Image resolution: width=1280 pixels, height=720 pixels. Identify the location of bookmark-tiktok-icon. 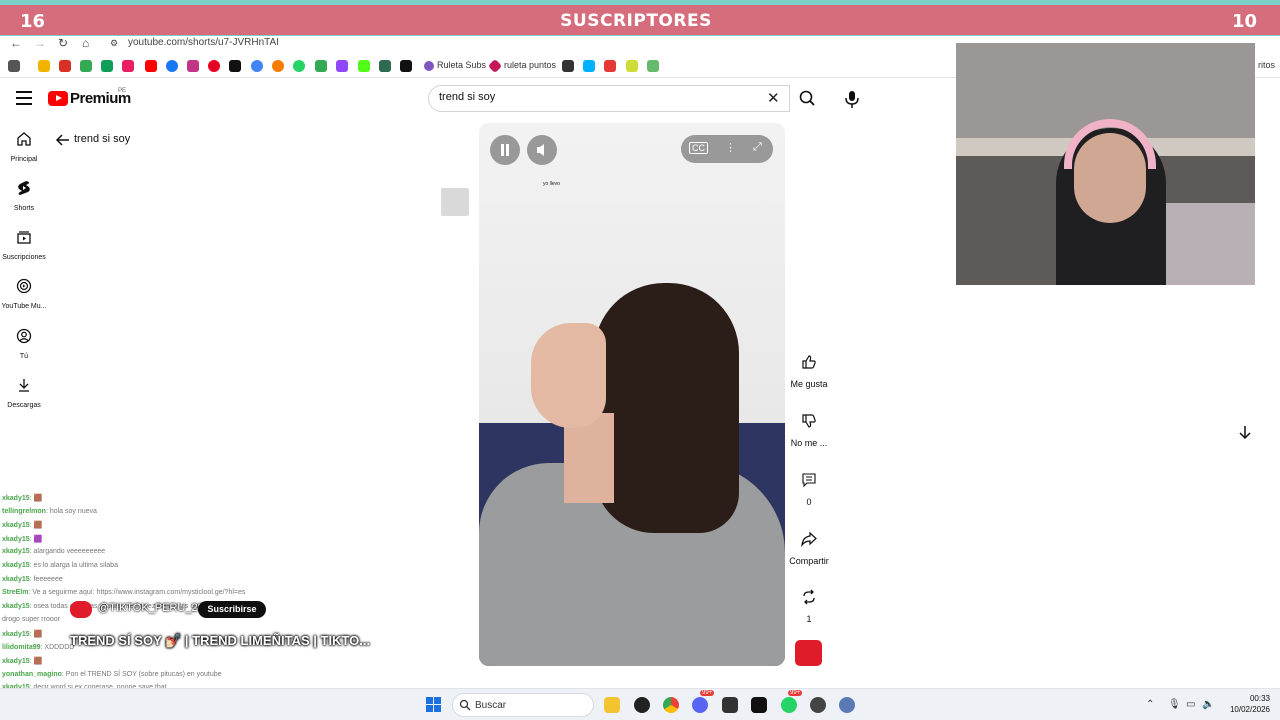
(235, 66).